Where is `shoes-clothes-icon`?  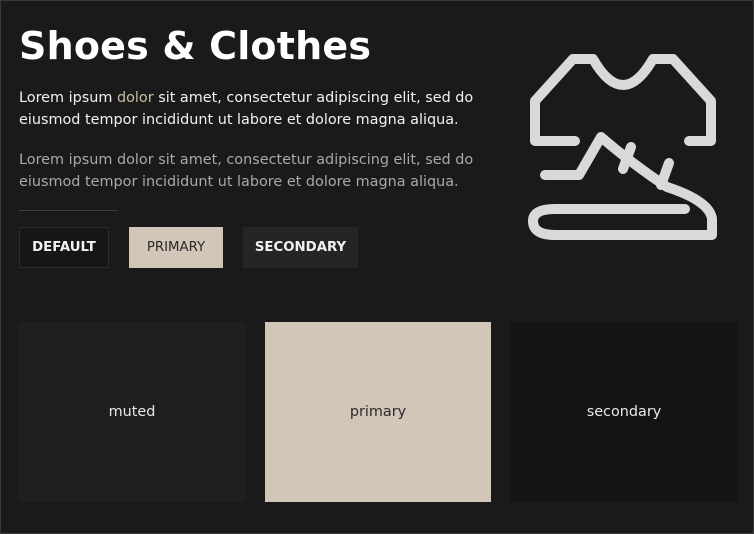
shoes-clothes-icon is located at coordinates (622, 147).